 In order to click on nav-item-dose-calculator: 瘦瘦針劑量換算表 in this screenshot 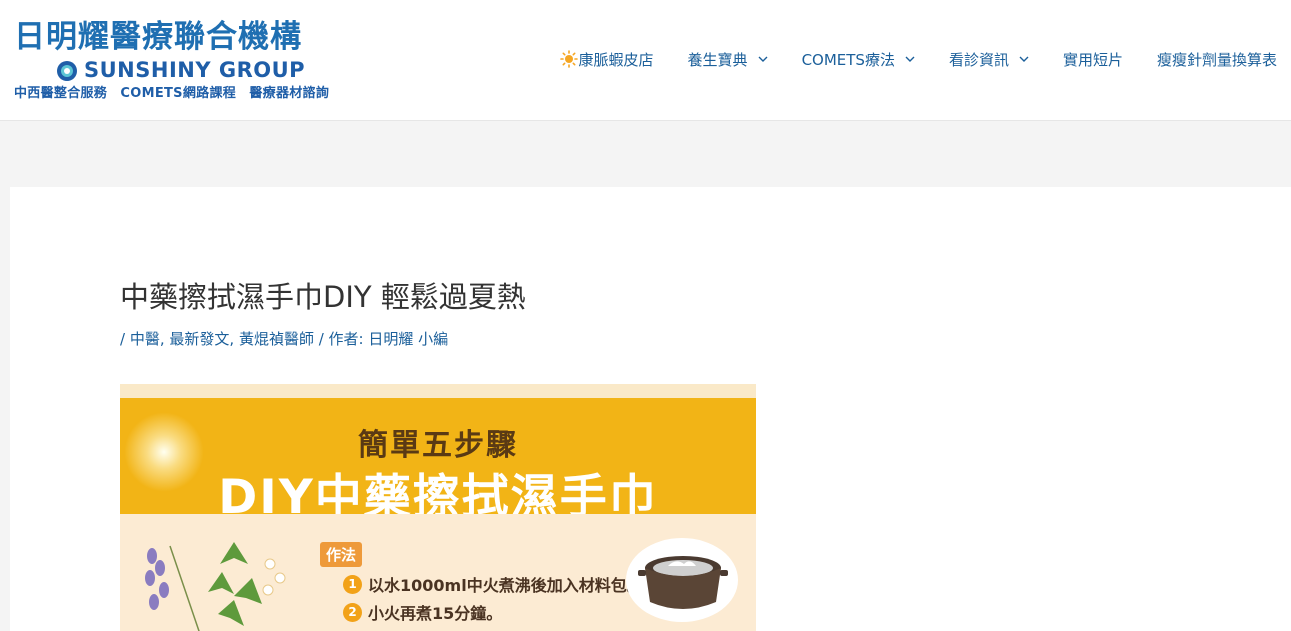, I will do `click(1217, 59)`.